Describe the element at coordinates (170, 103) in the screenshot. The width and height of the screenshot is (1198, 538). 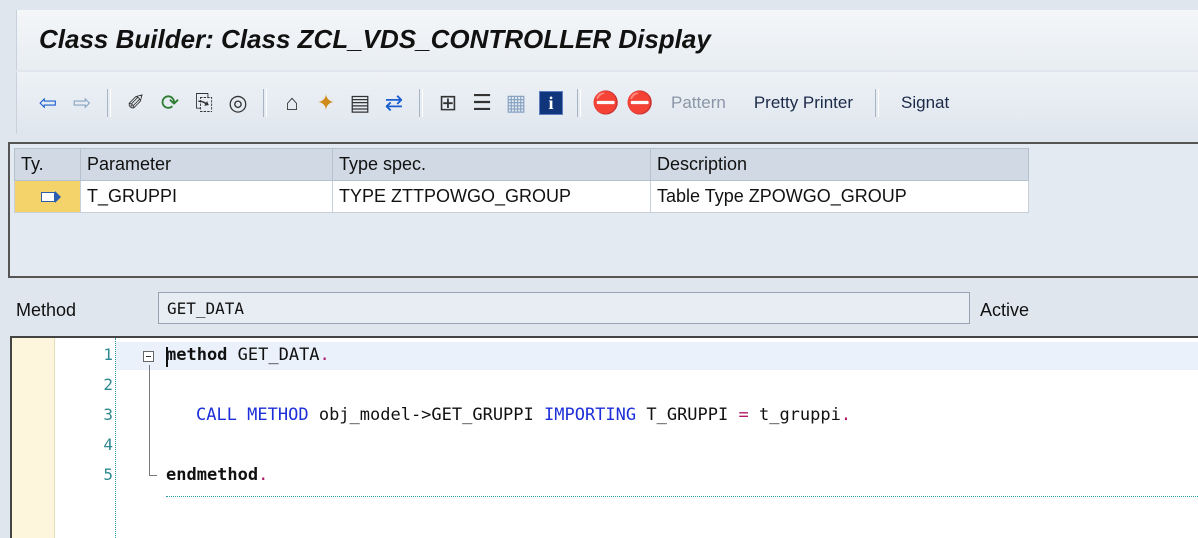
I see `other-object-icon: ⟳` at that location.